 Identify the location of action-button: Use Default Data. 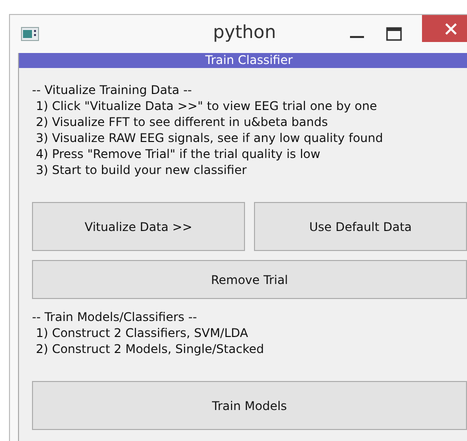
(360, 226).